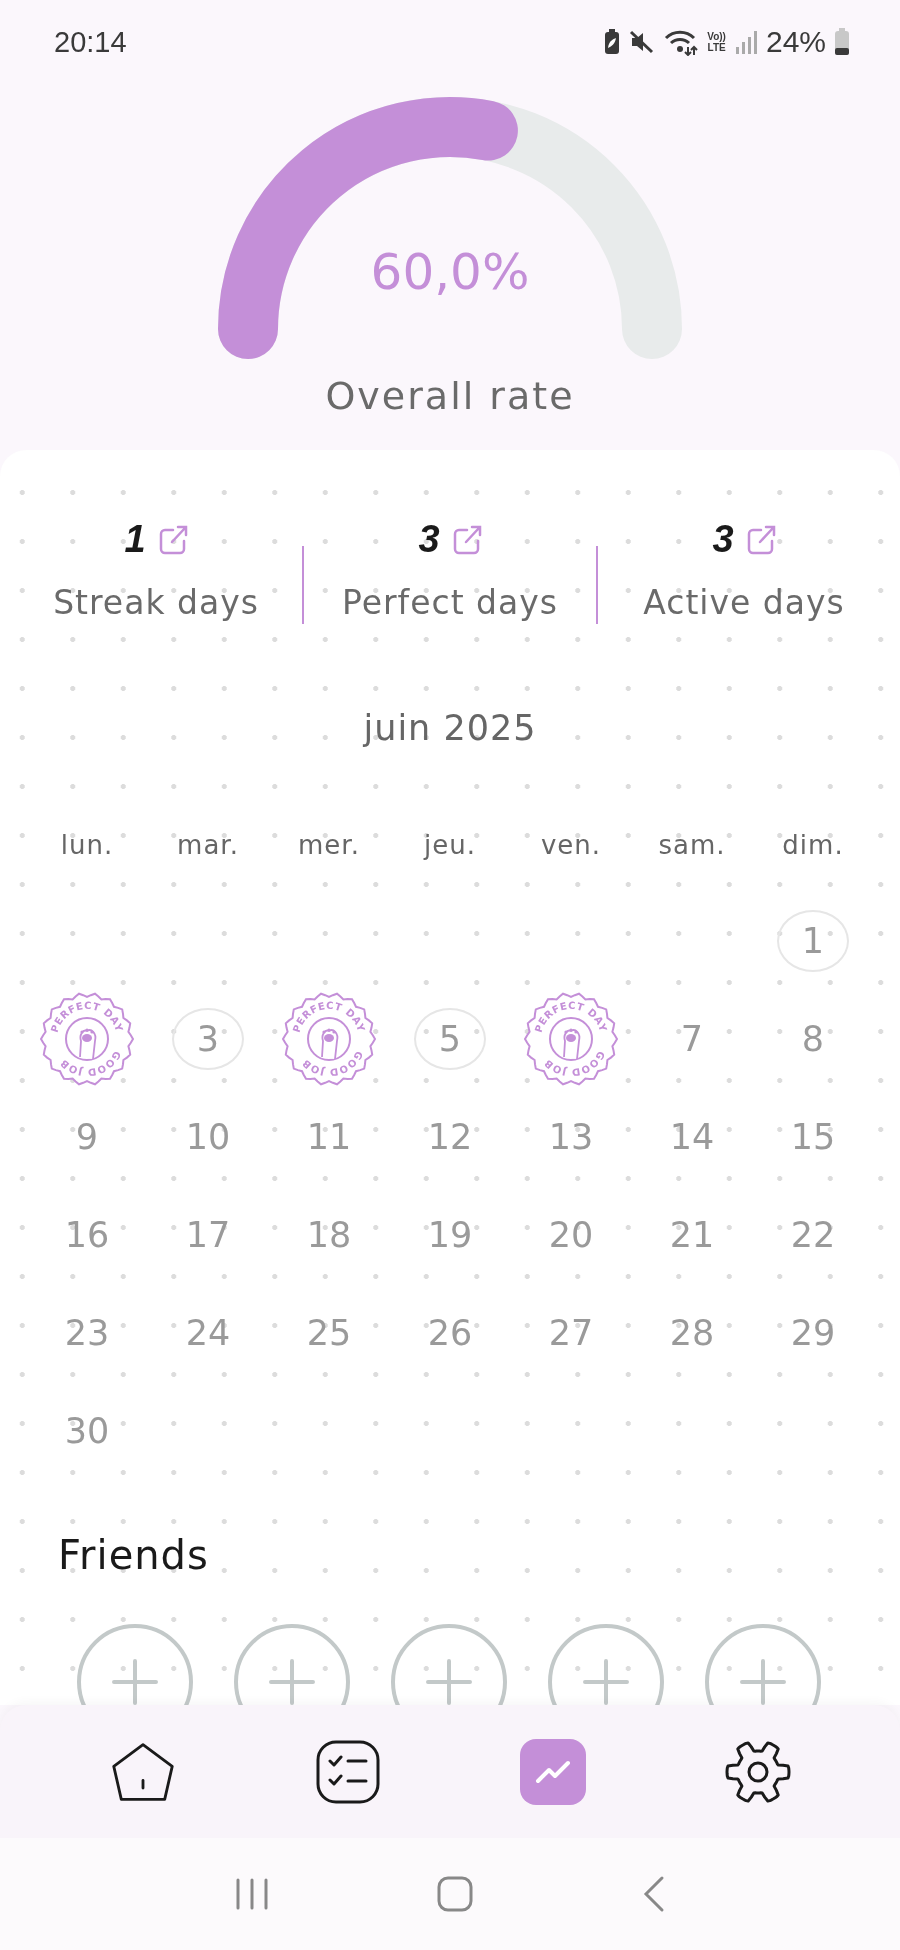  What do you see at coordinates (450, 728) in the screenshot?
I see `month-title: juin 2025` at bounding box center [450, 728].